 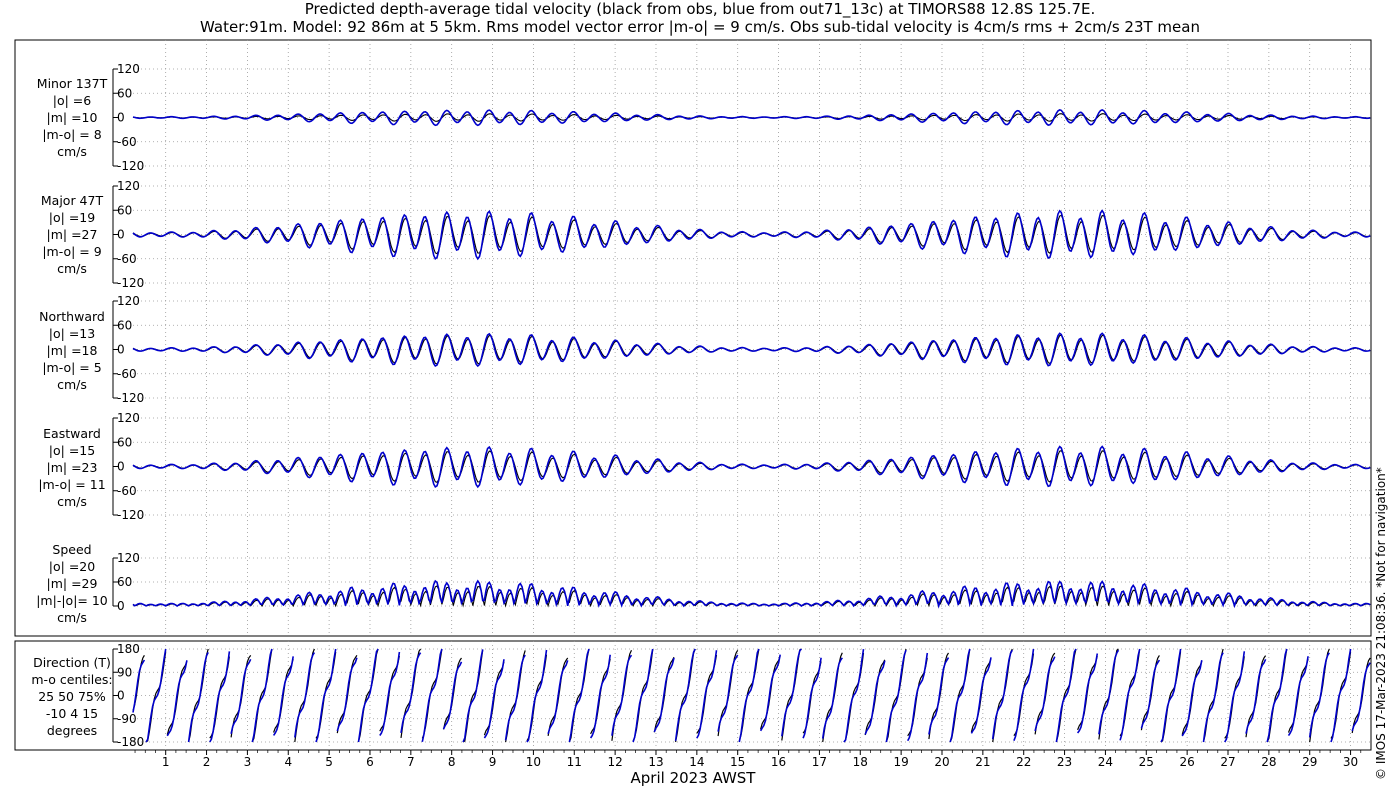 I want to click on y-tick-label: -90, so click(x=127, y=719).